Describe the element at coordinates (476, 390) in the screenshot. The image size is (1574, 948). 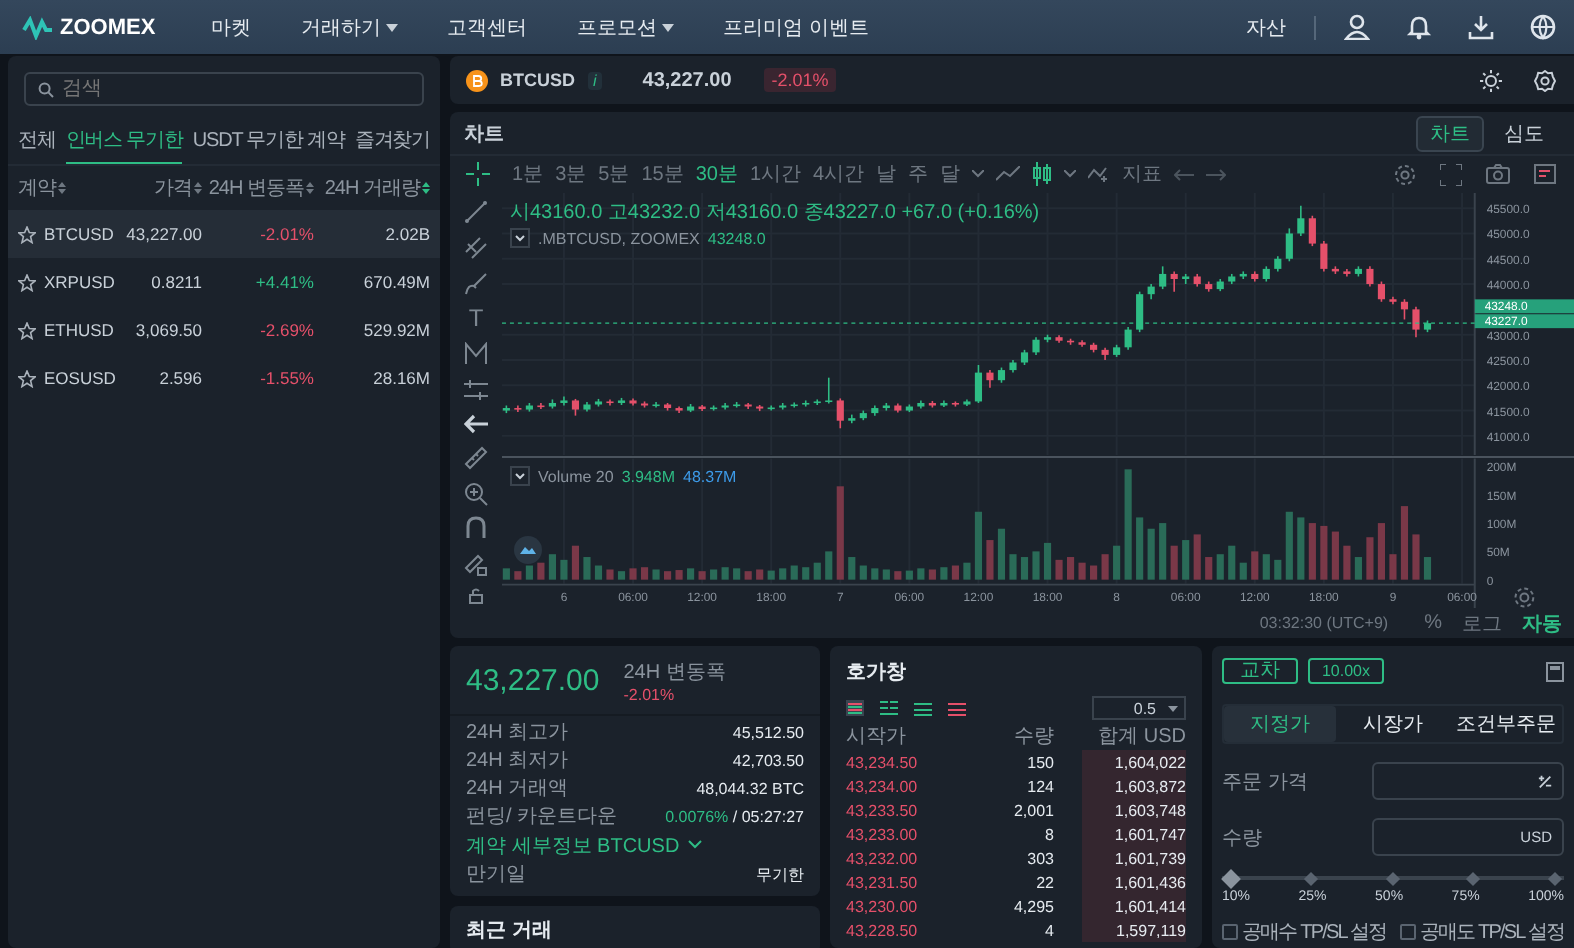
I see `ruler-lines-icon` at that location.